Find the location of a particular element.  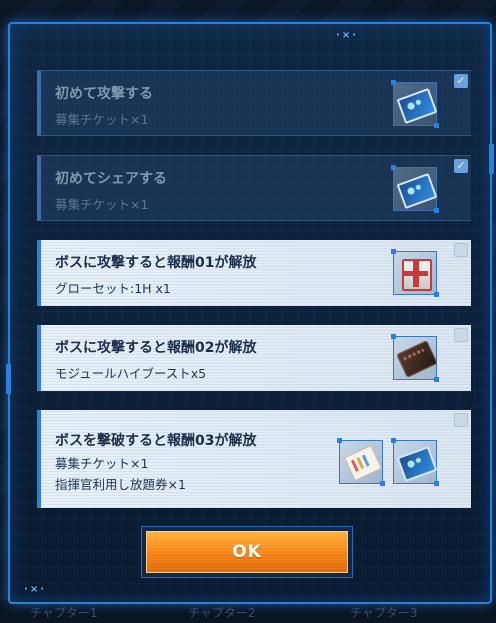

reward-item-commander-pass is located at coordinates (361, 462).